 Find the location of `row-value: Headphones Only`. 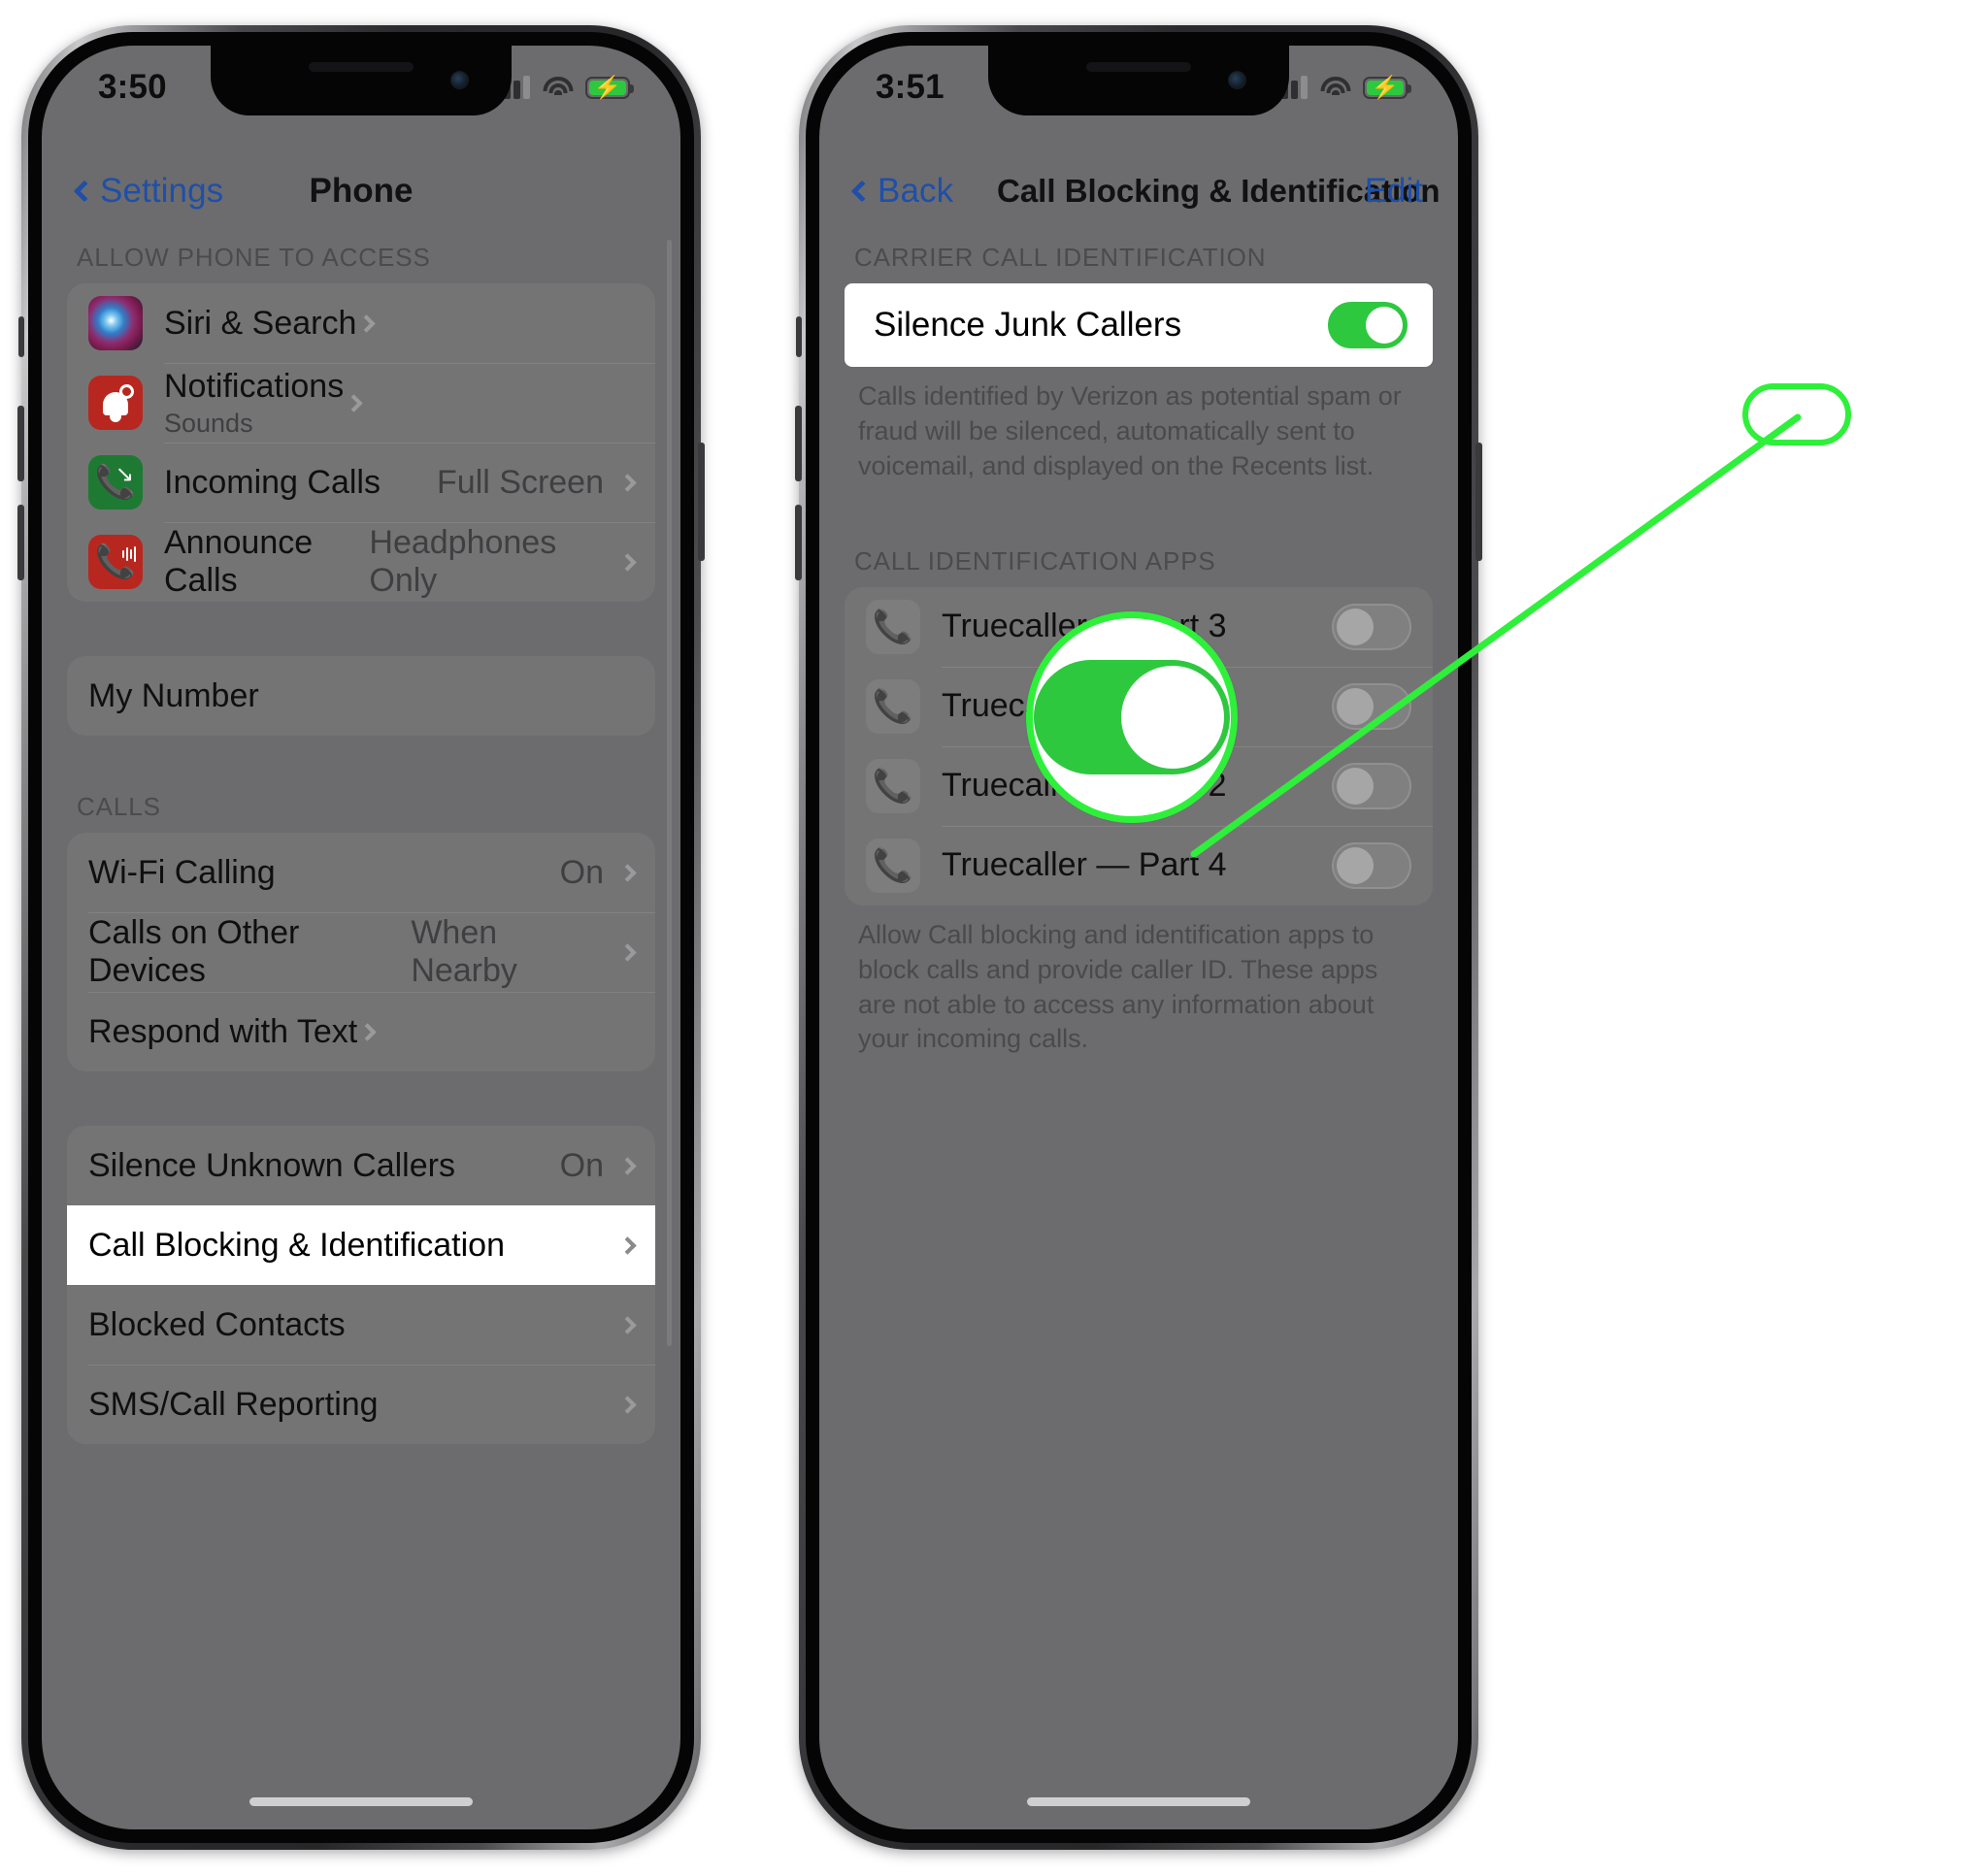

row-value: Headphones Only is located at coordinates (463, 561).